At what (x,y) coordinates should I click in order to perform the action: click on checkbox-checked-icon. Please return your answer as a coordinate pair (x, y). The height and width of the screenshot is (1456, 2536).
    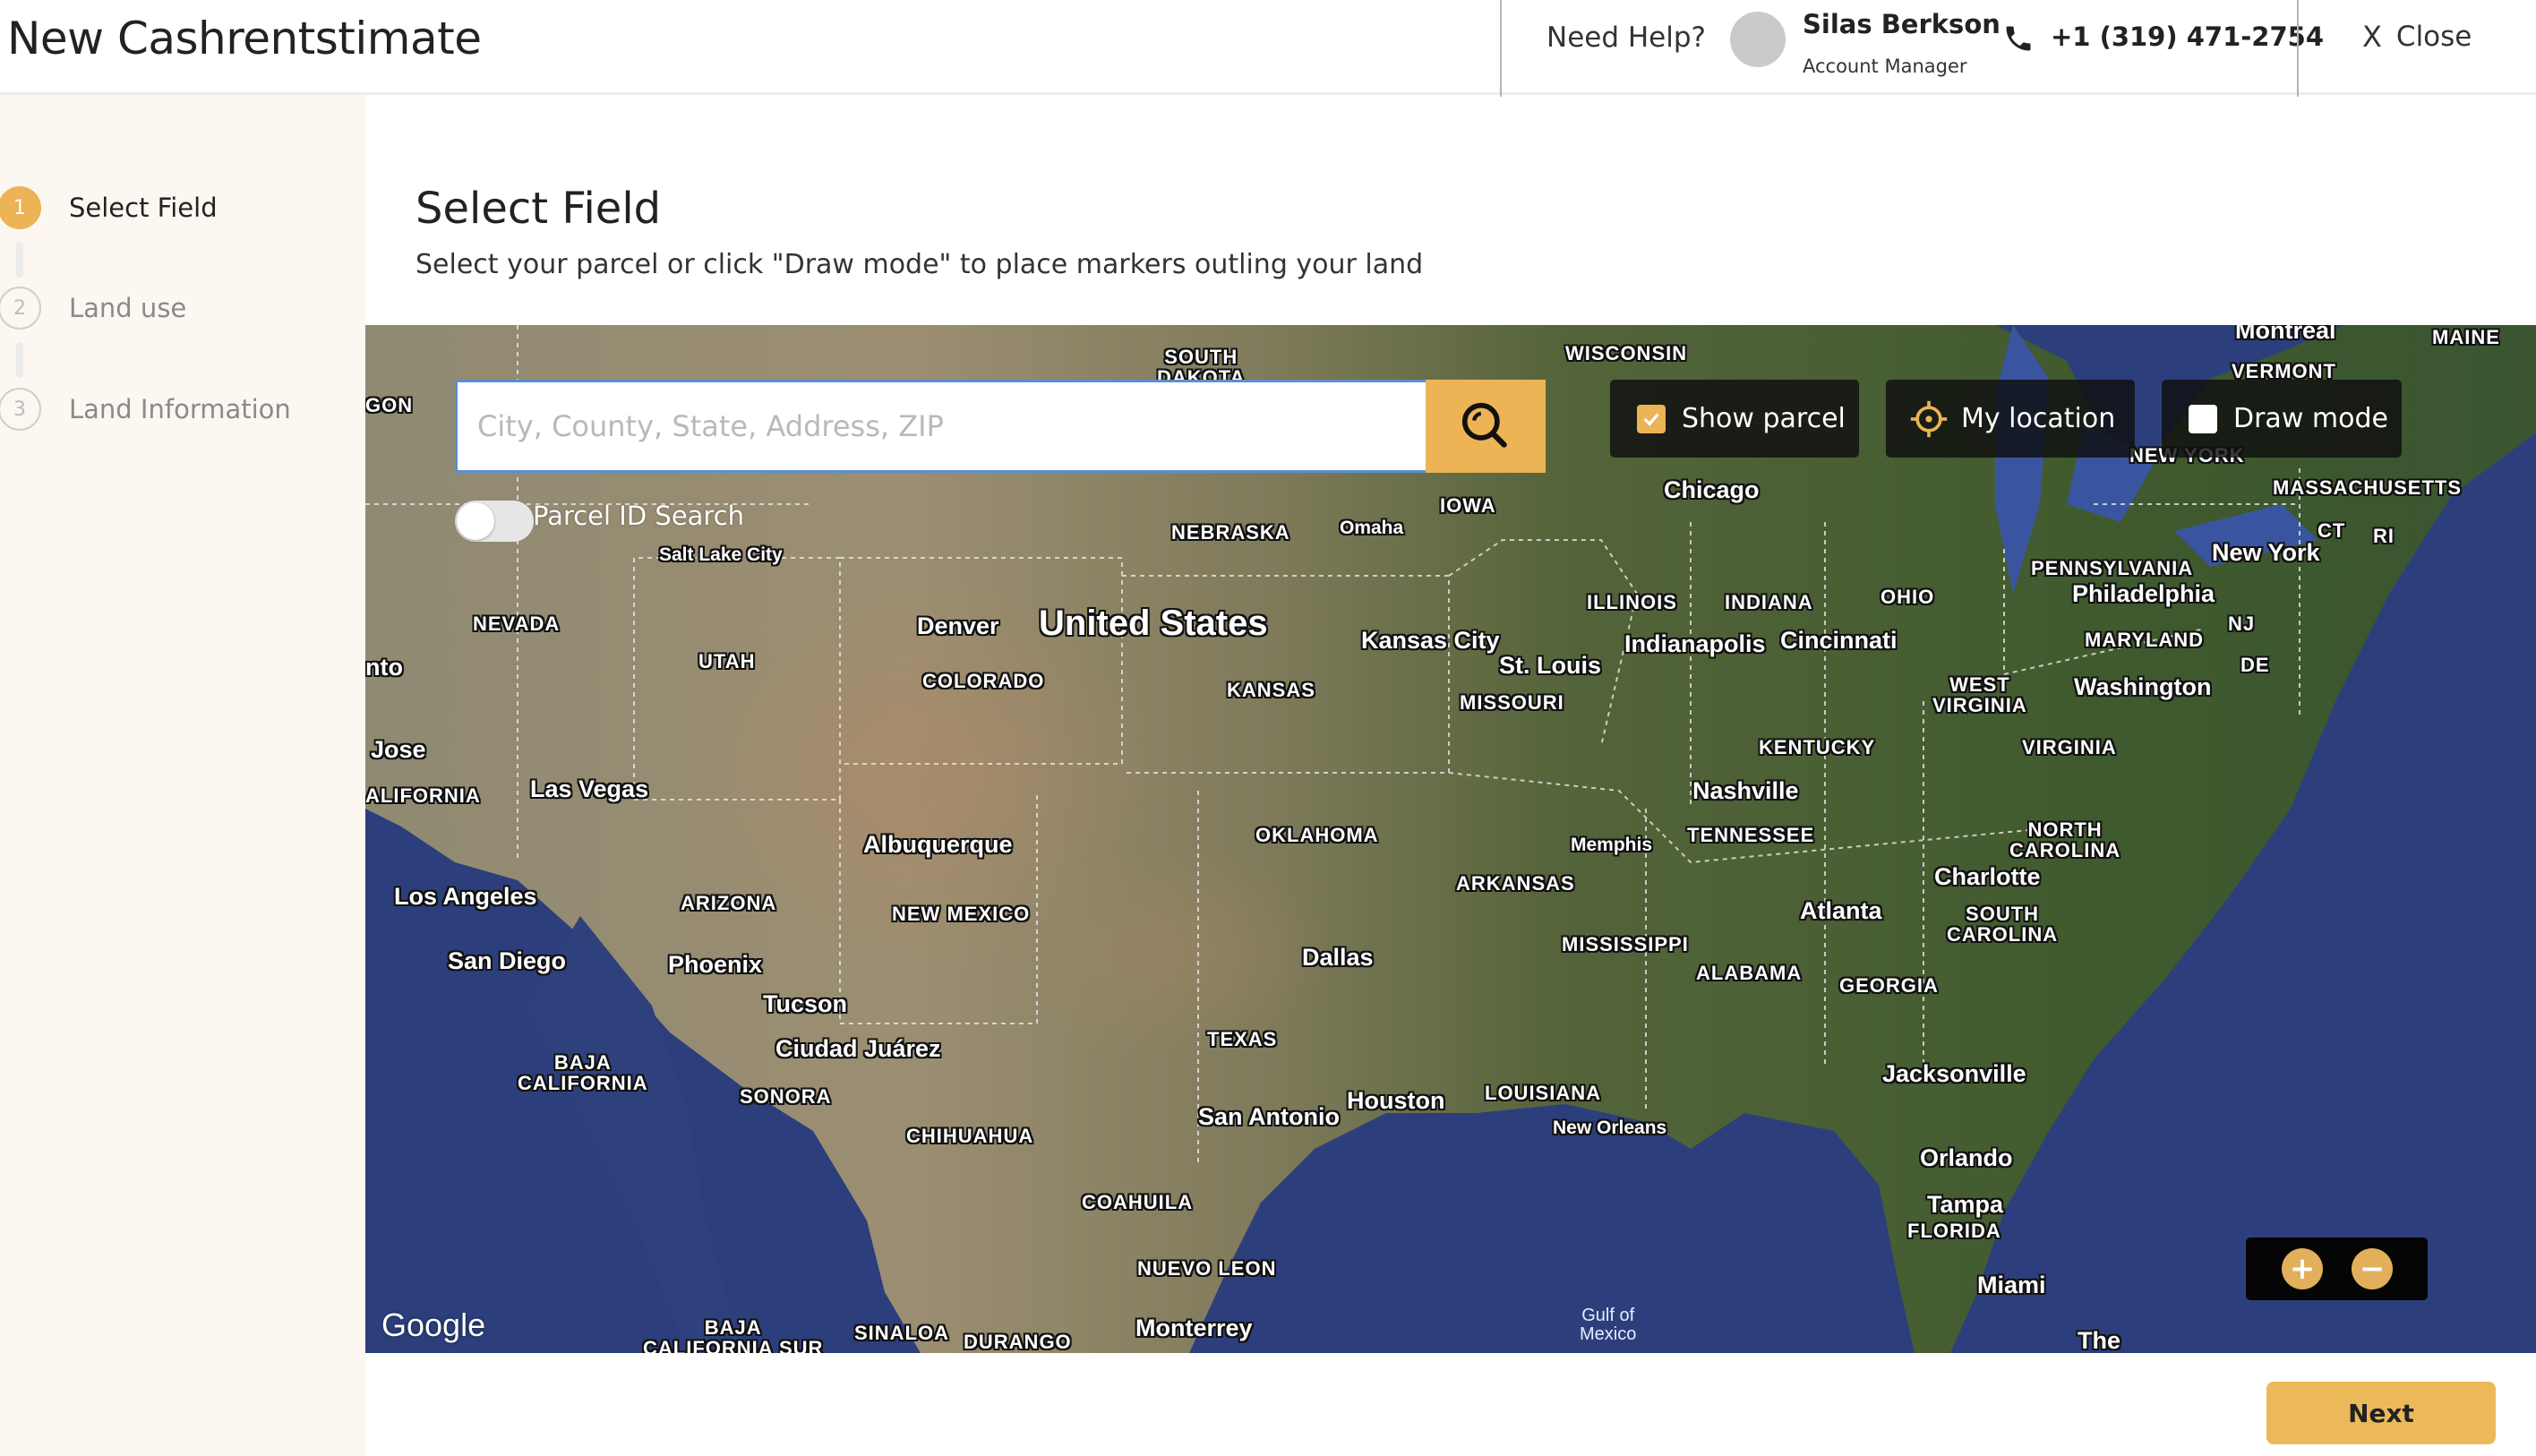
    Looking at the image, I should click on (1651, 418).